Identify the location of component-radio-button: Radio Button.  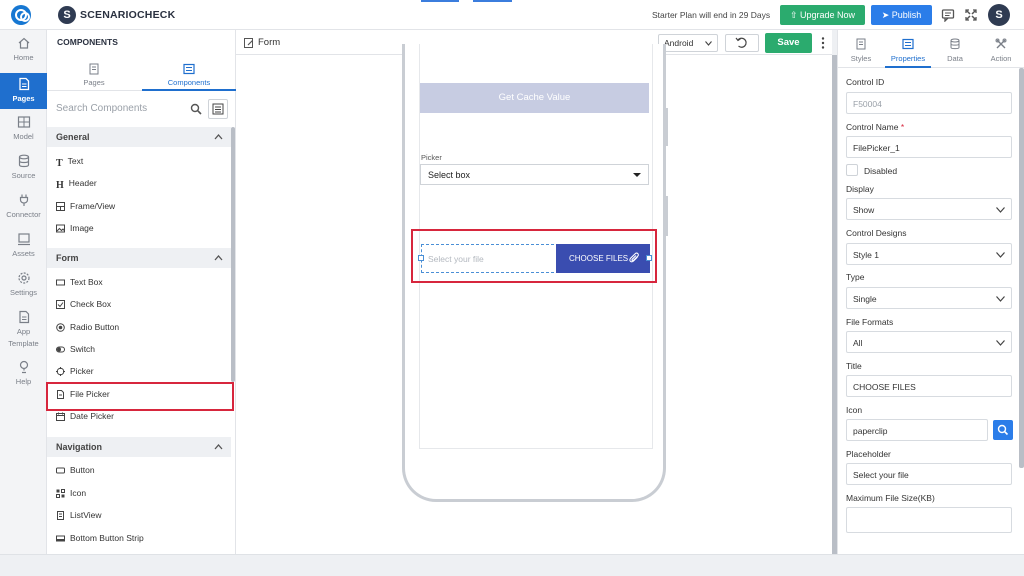
(87, 327).